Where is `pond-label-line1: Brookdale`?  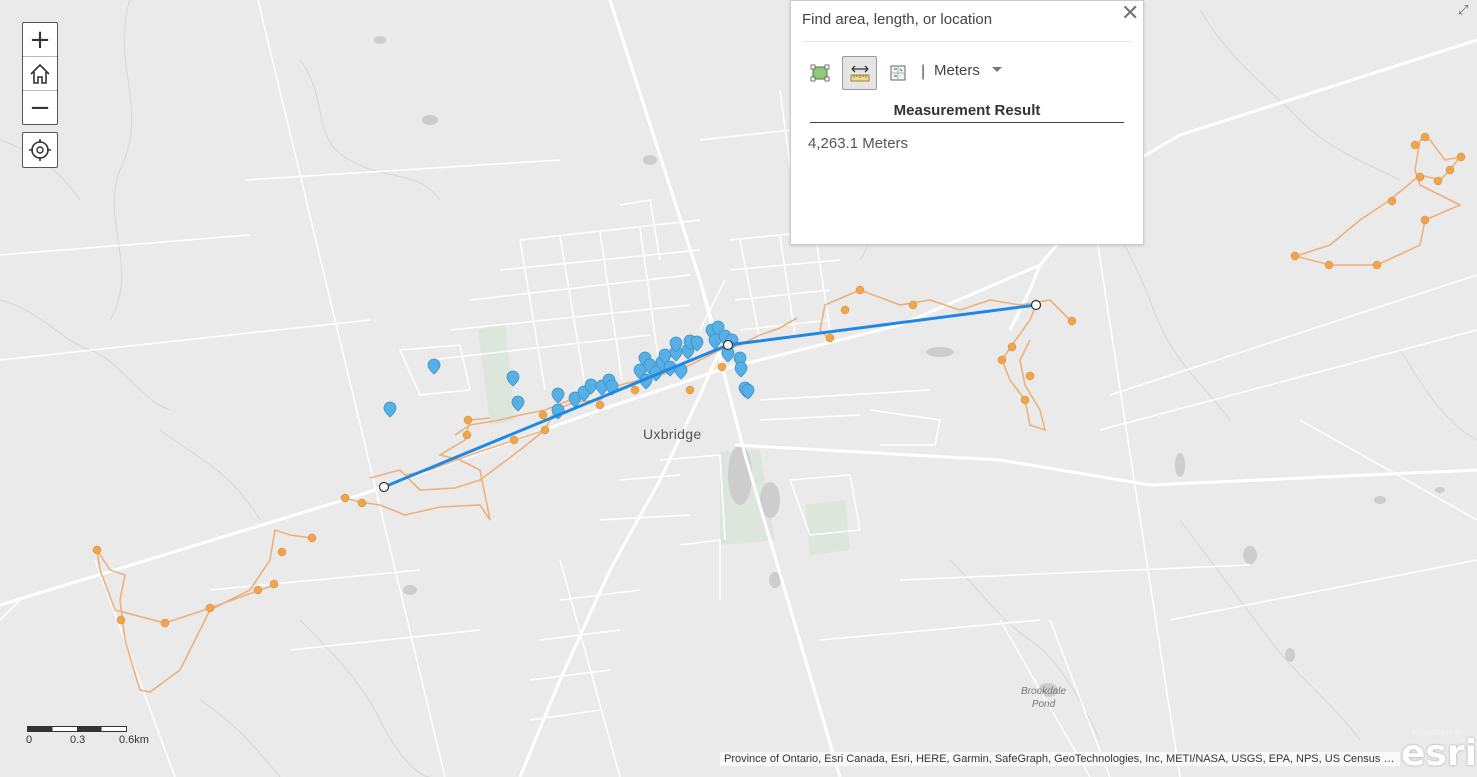
pond-label-line1: Brookdale is located at coordinates (1044, 691).